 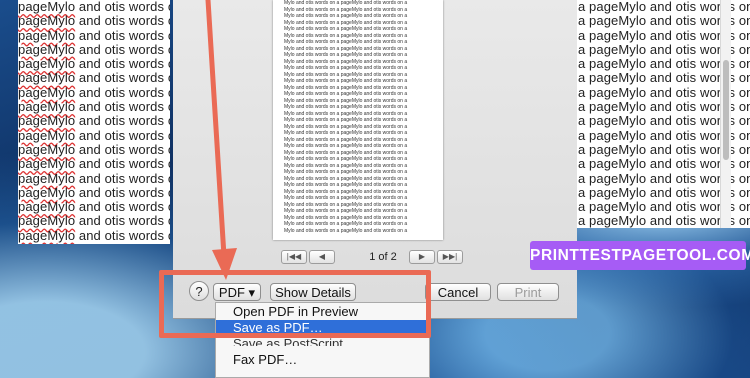 What do you see at coordinates (640, 255) in the screenshot?
I see `watermark-badge: PRINTTESTPAGETOOL.COM` at bounding box center [640, 255].